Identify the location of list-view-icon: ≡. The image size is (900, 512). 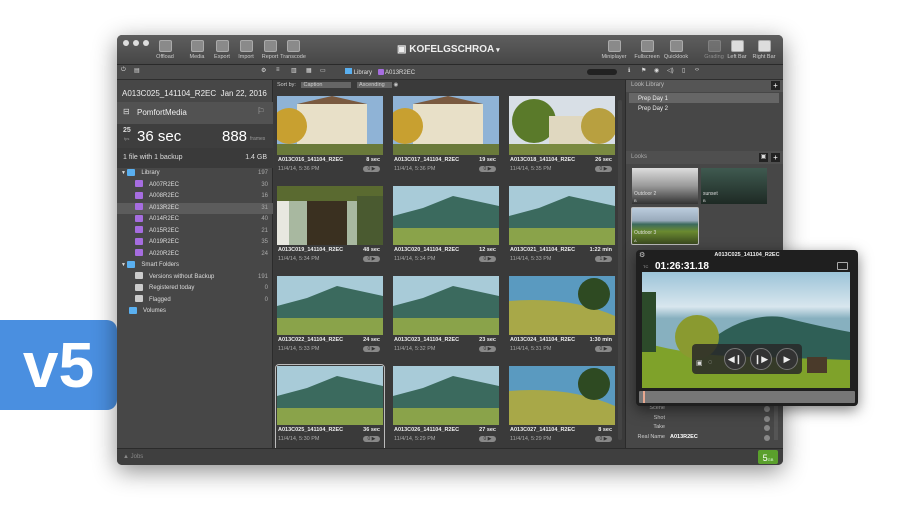
(278, 70).